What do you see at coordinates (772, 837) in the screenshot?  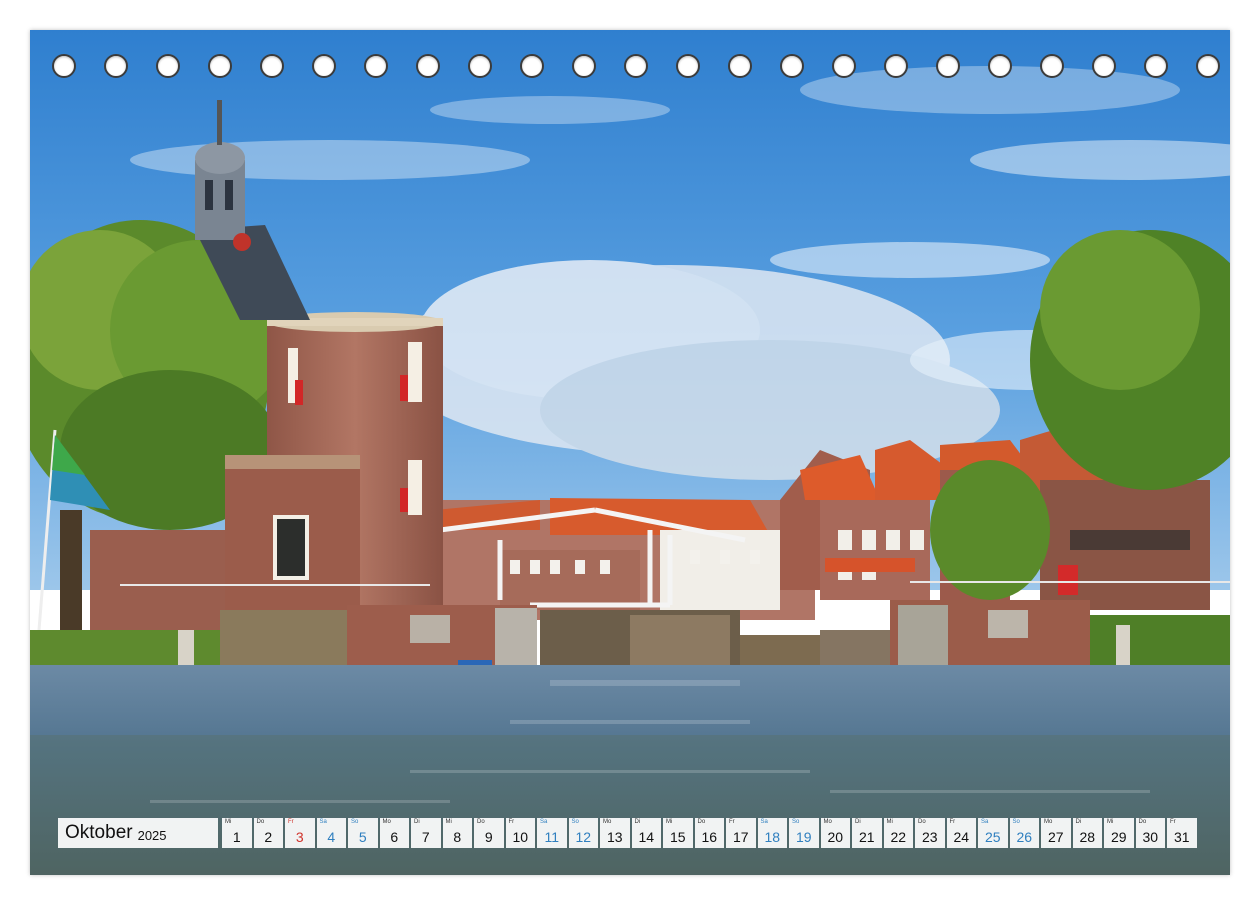 I see `day-number: 18` at bounding box center [772, 837].